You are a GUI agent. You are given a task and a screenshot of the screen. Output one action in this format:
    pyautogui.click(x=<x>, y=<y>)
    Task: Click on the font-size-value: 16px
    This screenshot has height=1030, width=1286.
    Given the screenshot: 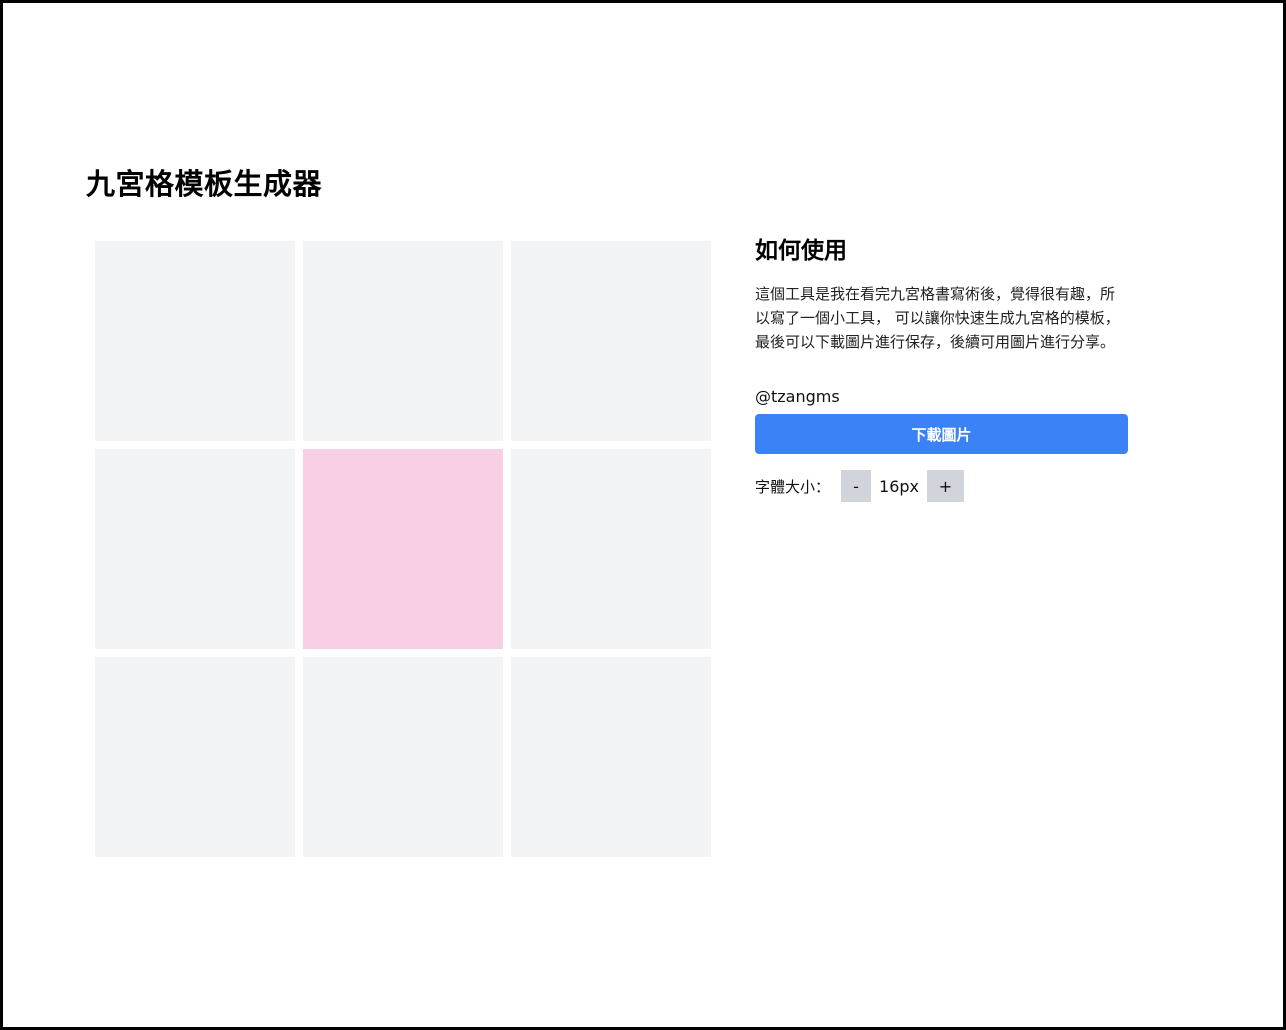 What is the action you would take?
    pyautogui.click(x=899, y=486)
    